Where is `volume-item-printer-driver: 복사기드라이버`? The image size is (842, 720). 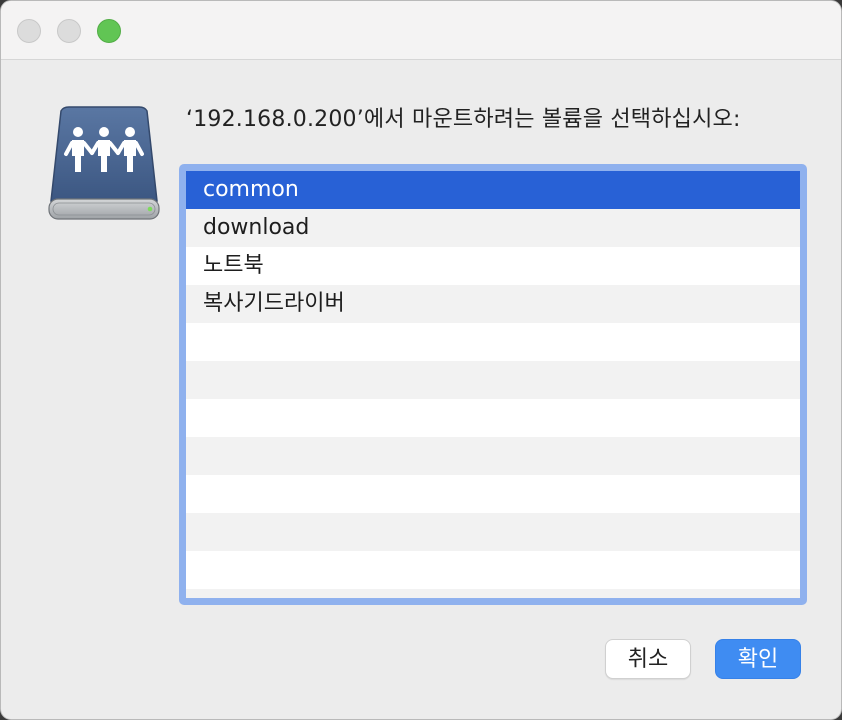 volume-item-printer-driver: 복사기드라이버 is located at coordinates (493, 304).